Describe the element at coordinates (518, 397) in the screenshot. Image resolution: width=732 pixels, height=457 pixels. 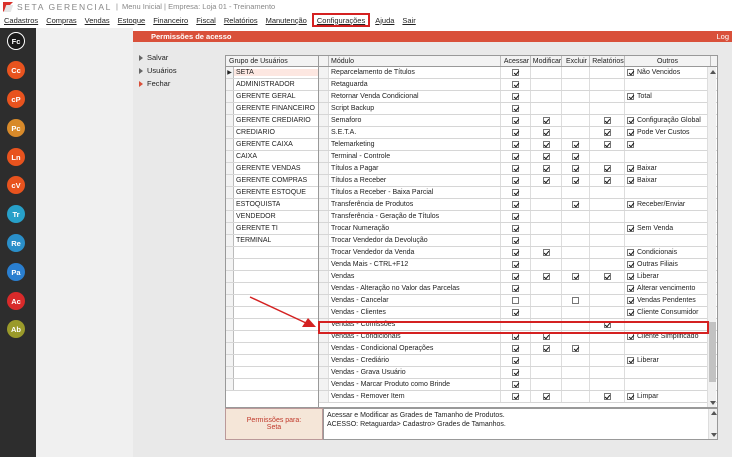
I see `module-row: Vendas - Remover Item Limpar` at that location.